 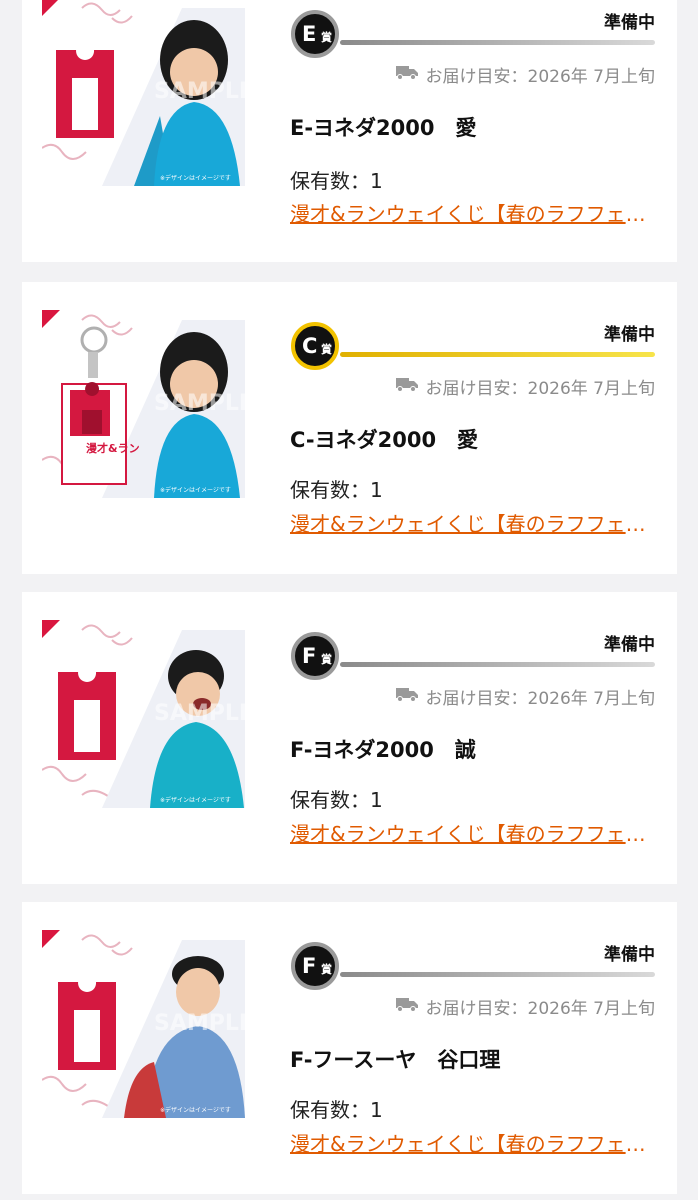 I want to click on prize-title: F-ヨネダ2000 誠, so click(x=383, y=749).